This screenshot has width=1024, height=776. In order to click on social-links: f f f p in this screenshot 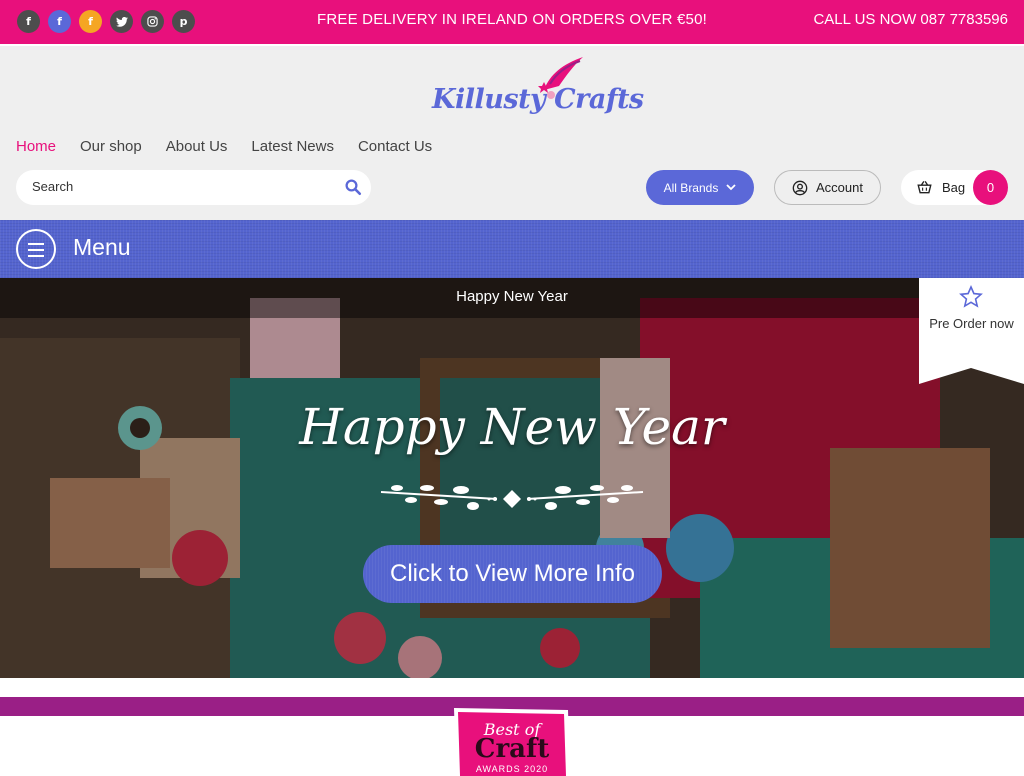, I will do `click(106, 21)`.